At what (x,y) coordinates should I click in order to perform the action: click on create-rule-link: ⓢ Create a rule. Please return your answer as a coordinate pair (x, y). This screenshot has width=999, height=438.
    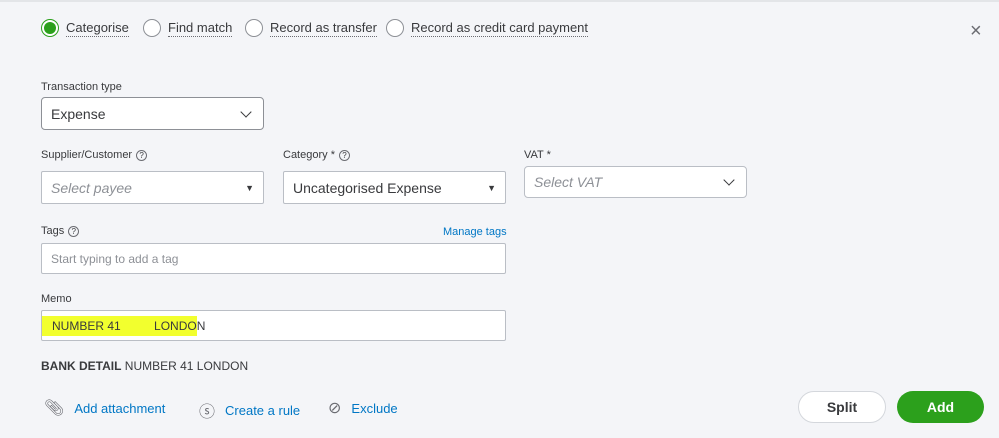
    Looking at the image, I should click on (249, 410).